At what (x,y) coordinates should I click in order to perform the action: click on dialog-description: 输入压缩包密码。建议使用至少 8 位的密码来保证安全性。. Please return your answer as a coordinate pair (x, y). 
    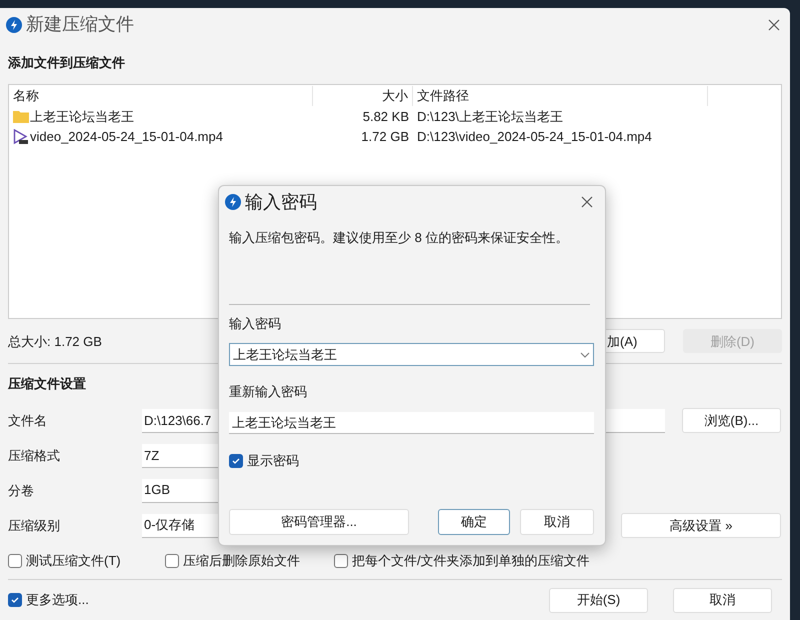
    Looking at the image, I should click on (398, 238).